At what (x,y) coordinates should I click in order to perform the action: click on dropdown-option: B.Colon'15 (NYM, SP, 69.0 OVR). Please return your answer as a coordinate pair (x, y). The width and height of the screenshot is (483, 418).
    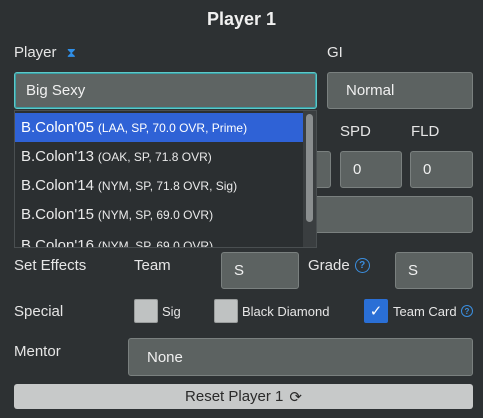
    Looking at the image, I should click on (159, 214).